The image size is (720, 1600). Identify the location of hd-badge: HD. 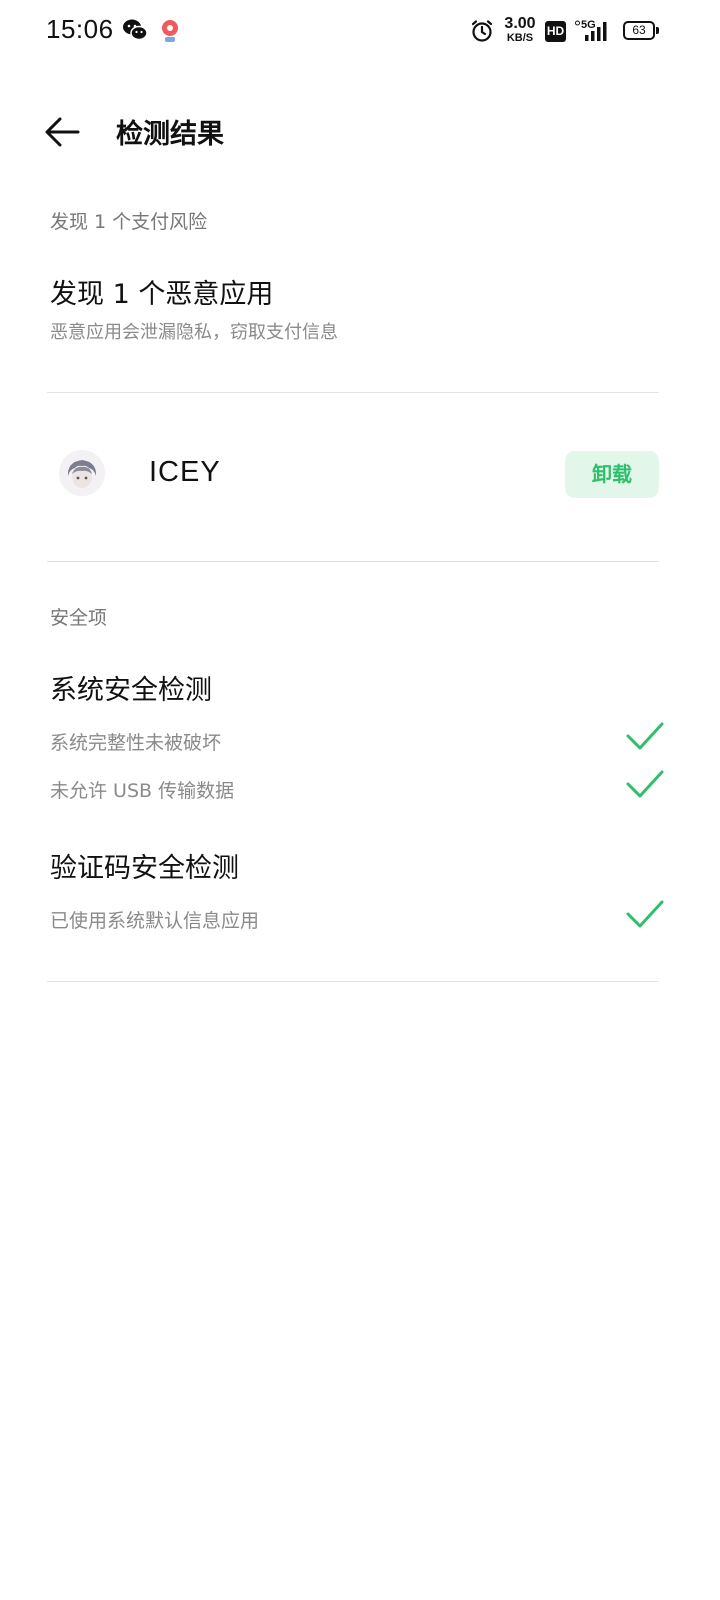
(555, 31).